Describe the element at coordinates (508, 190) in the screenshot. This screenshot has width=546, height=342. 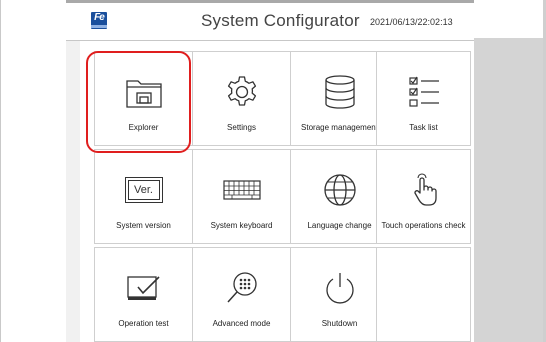
I see `right-side-panel` at that location.